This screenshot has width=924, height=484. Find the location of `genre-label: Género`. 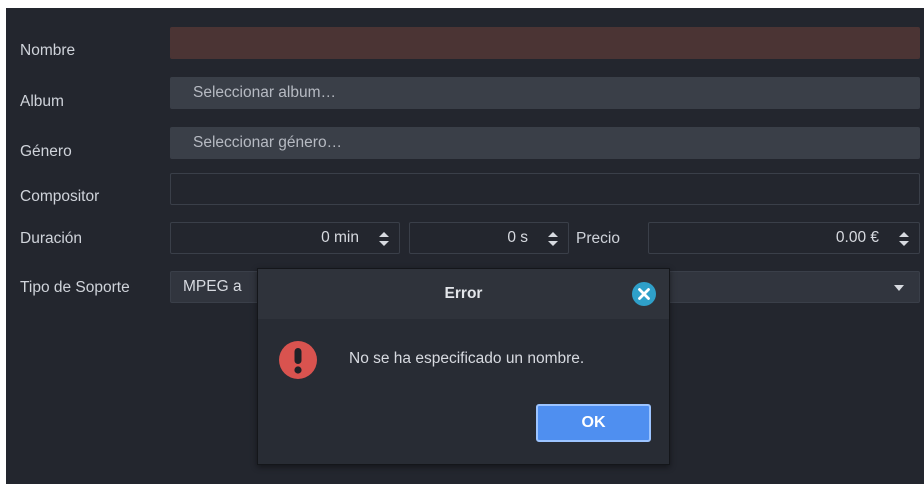

genre-label: Género is located at coordinates (46, 151).